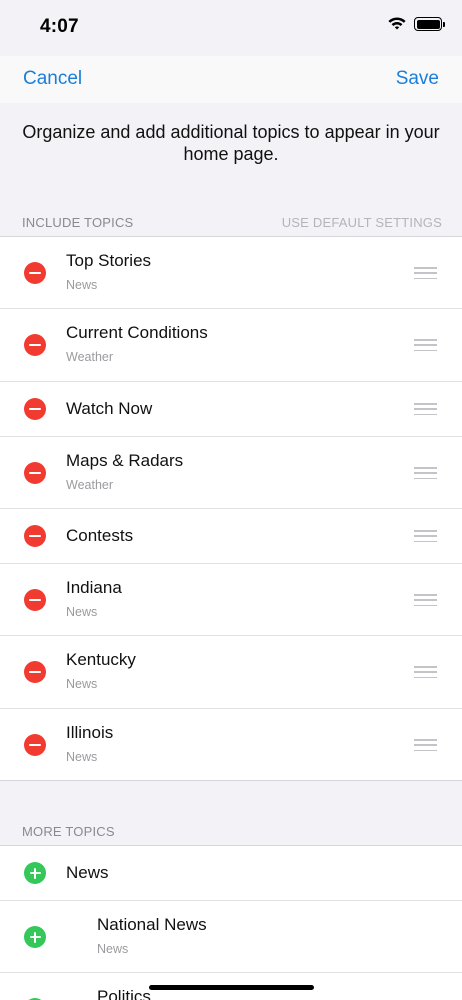 The image size is (462, 1000). I want to click on topic-row-illinois: Illinois News, so click(231, 744).